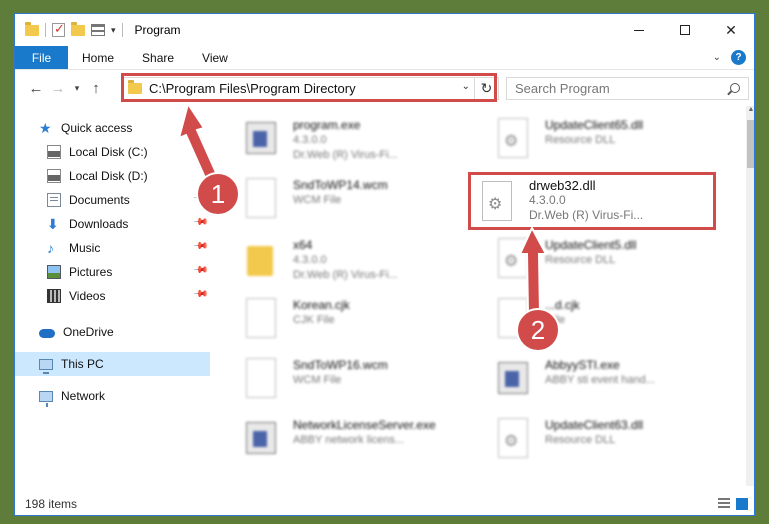  Describe the element at coordinates (113, 30) in the screenshot. I see `customize-toolbar-icon: ▾` at that location.